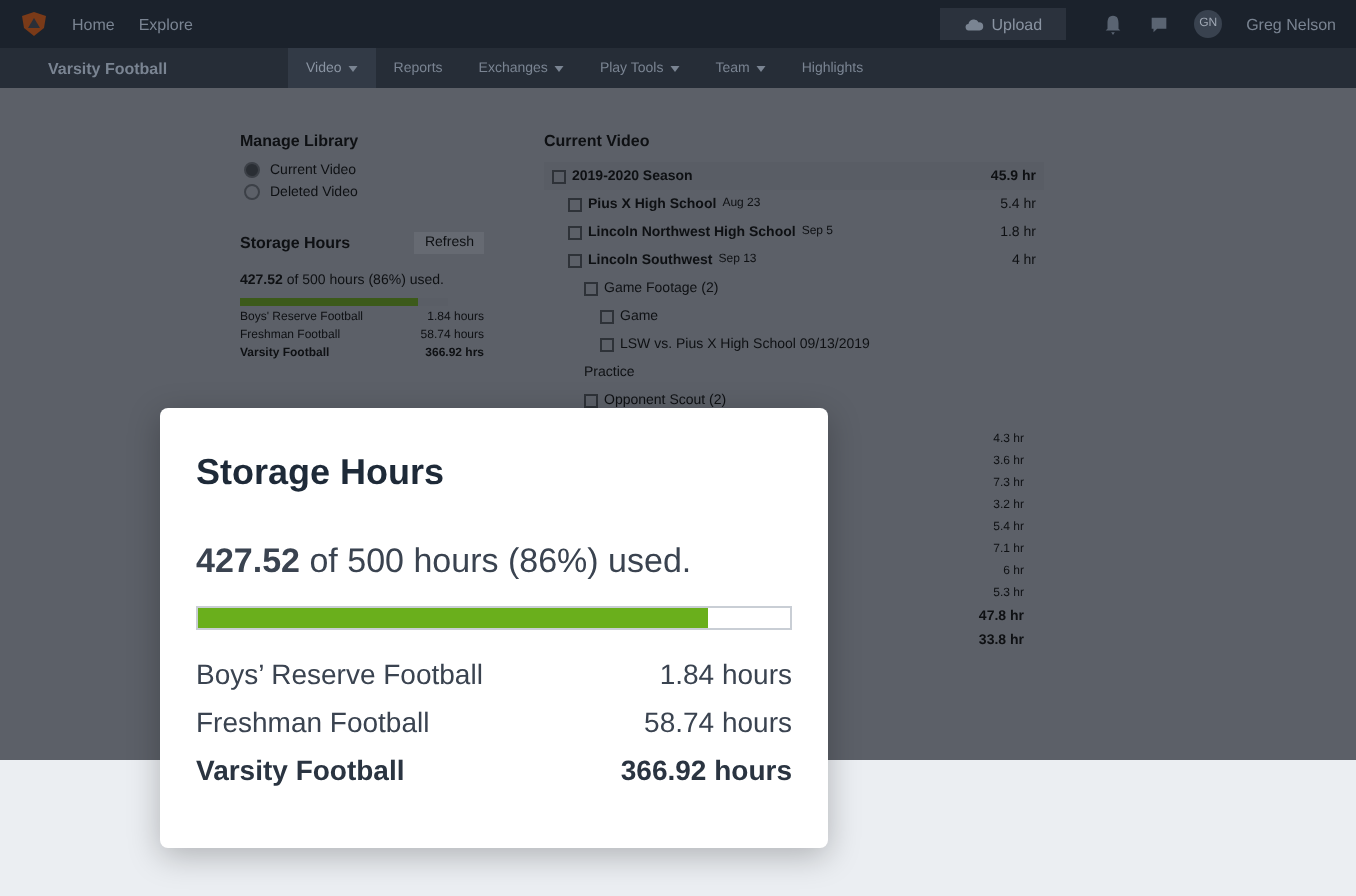 Image resolution: width=1356 pixels, height=896 pixels. I want to click on team-selector: Varsity Football, so click(152, 68).